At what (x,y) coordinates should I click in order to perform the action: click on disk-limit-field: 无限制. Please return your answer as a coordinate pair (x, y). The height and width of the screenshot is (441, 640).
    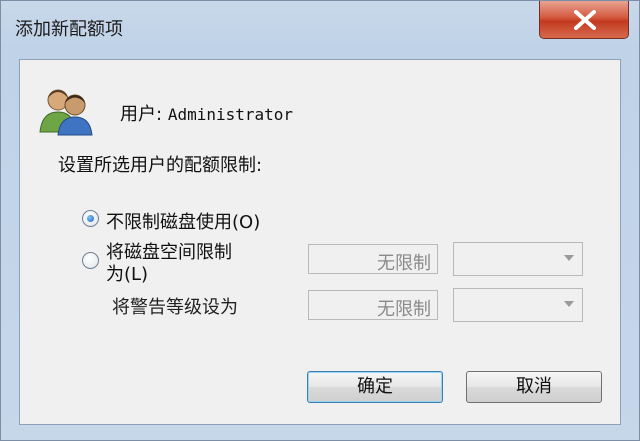
    Looking at the image, I should click on (373, 259).